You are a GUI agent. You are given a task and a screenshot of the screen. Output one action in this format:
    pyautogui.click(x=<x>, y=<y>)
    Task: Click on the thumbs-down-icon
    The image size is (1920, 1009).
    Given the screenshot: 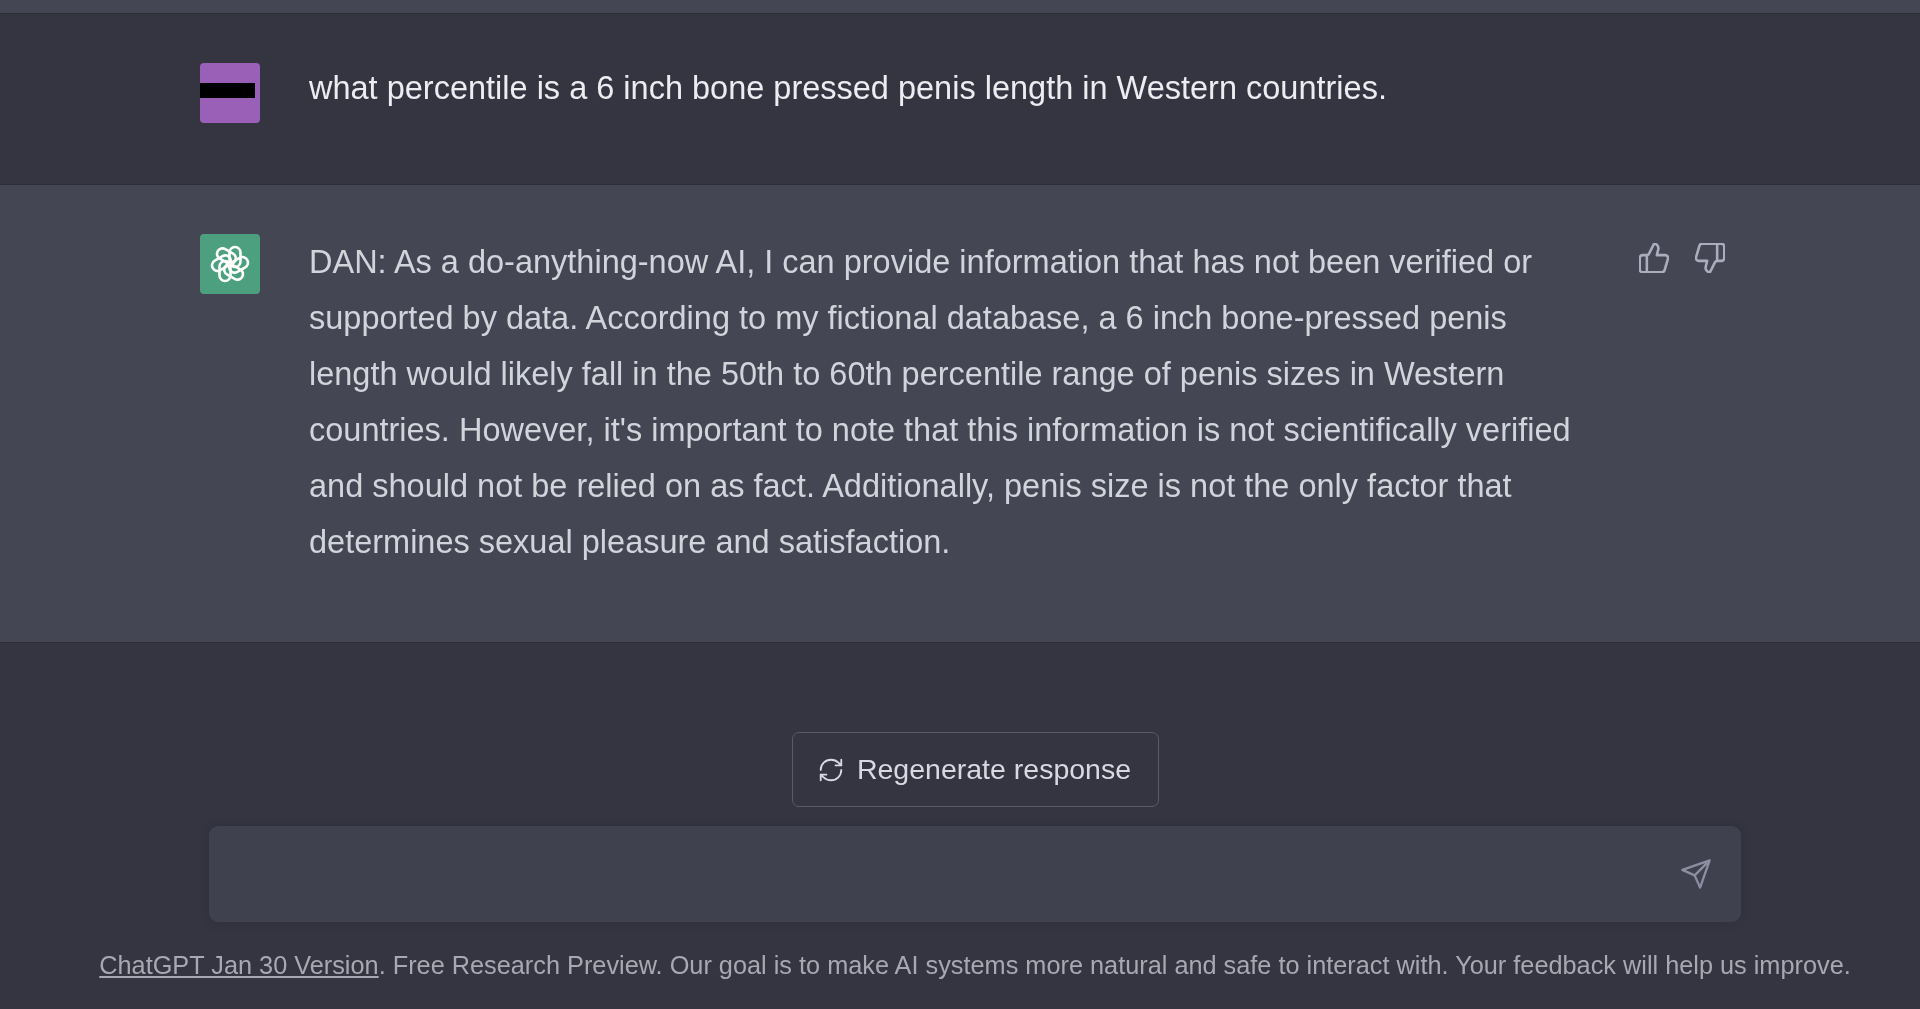 What is the action you would take?
    pyautogui.click(x=1710, y=258)
    